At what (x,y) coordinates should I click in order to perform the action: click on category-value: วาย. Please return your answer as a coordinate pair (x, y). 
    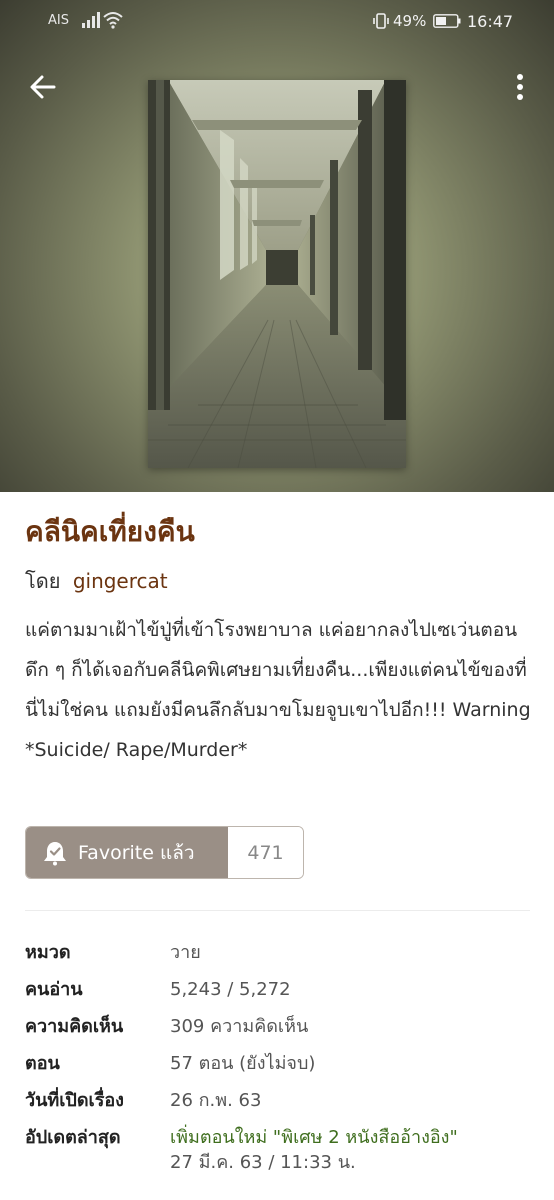
    Looking at the image, I should click on (185, 952).